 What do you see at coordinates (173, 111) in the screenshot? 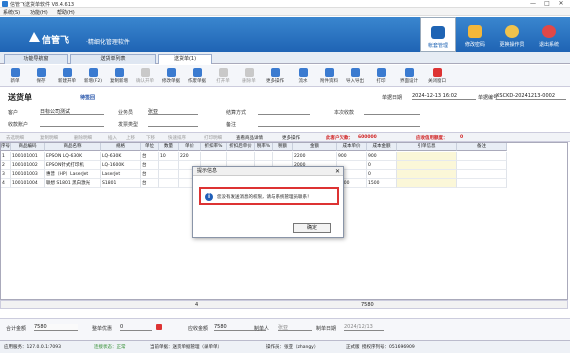
I see `salesman-field: 张亚` at bounding box center [173, 111].